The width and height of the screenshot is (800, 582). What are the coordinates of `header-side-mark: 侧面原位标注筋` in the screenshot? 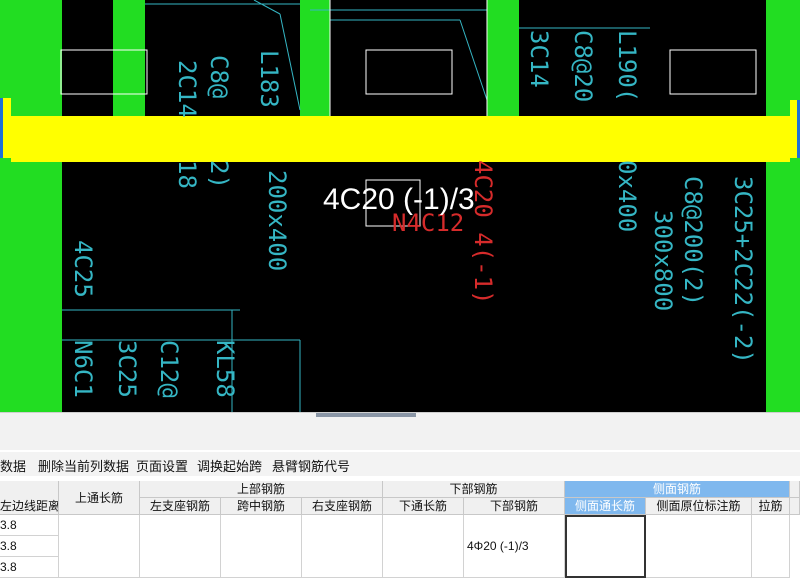 It's located at (699, 506).